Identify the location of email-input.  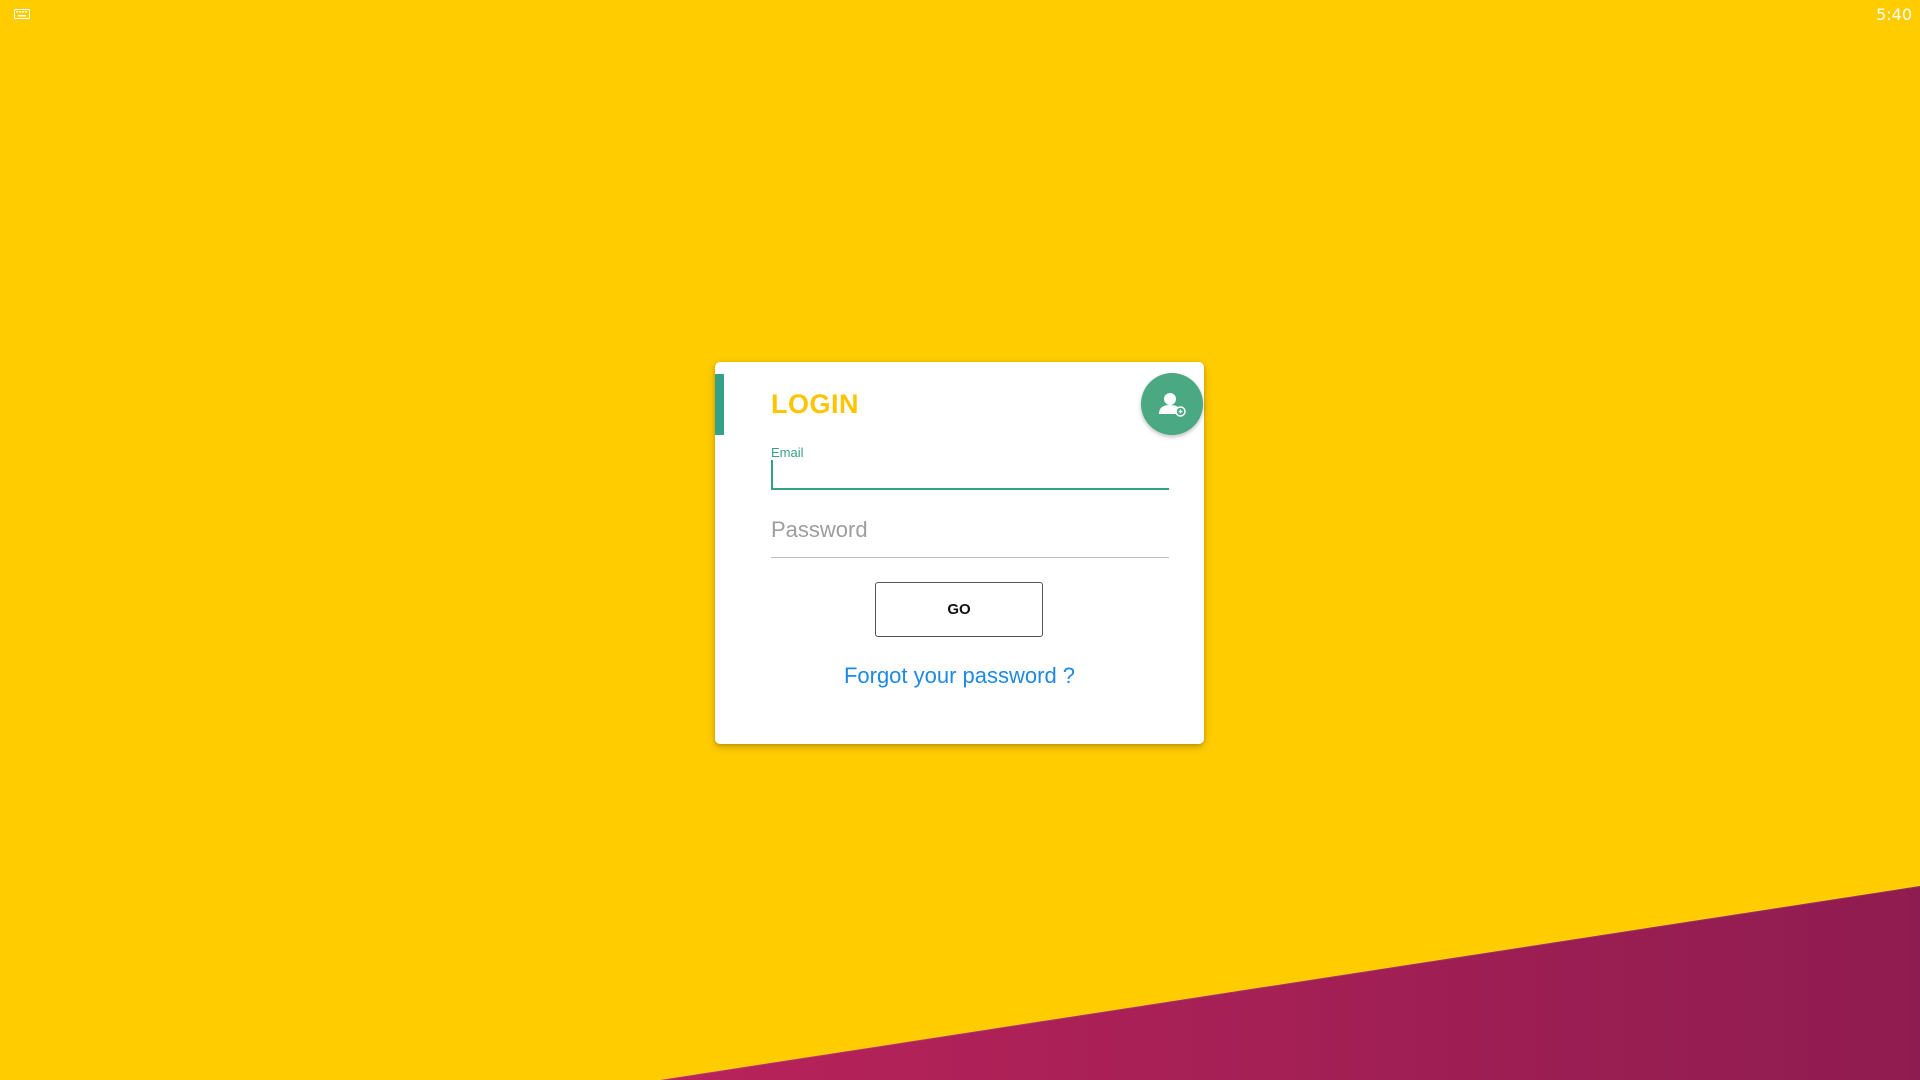
(970, 475).